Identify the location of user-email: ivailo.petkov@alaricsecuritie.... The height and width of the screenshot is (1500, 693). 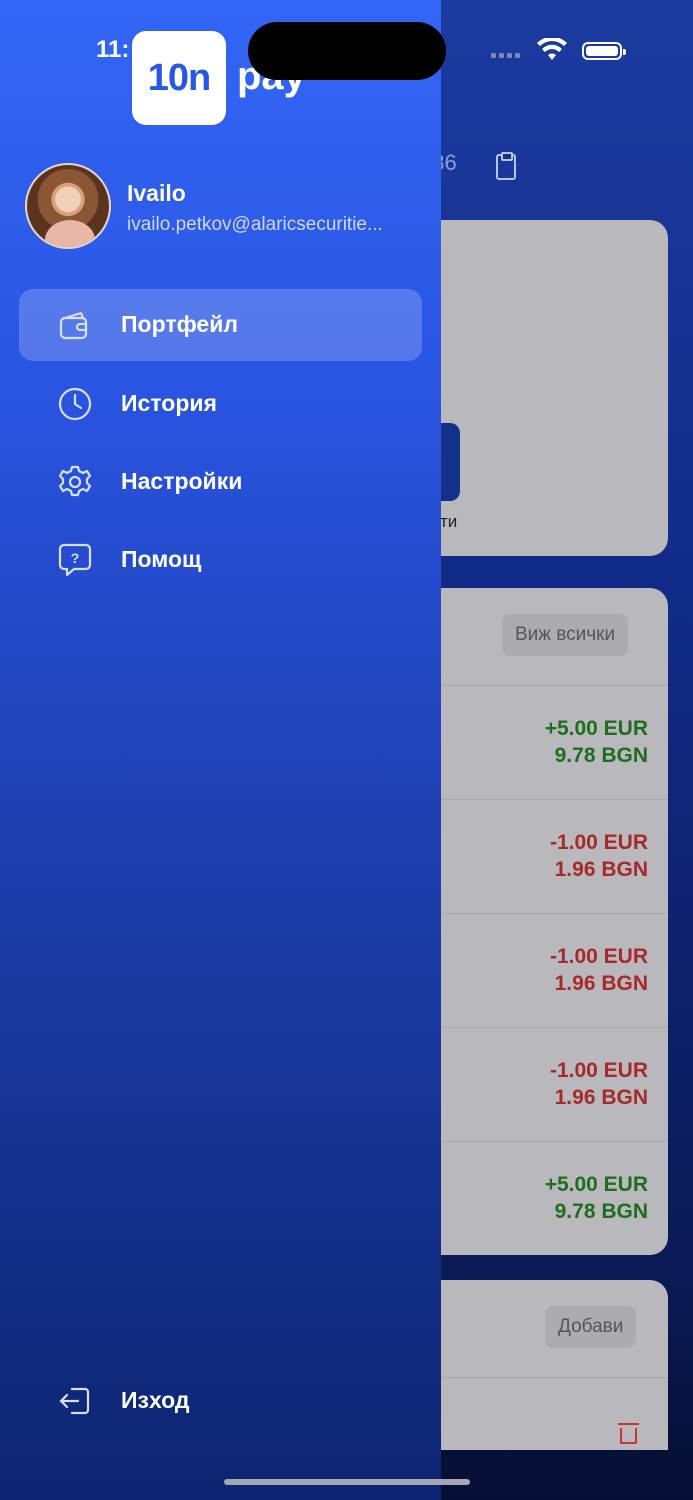
(255, 224).